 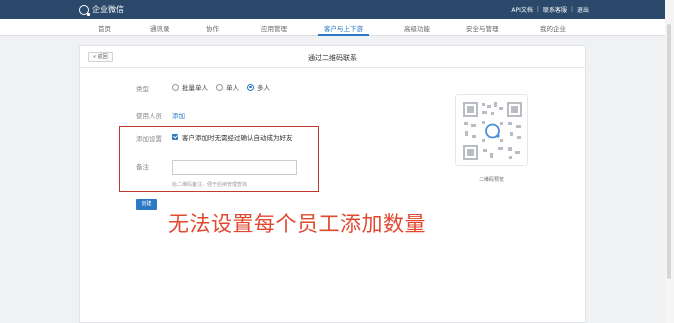 What do you see at coordinates (274, 28) in the screenshot?
I see `nav-app-management: 应用管理` at bounding box center [274, 28].